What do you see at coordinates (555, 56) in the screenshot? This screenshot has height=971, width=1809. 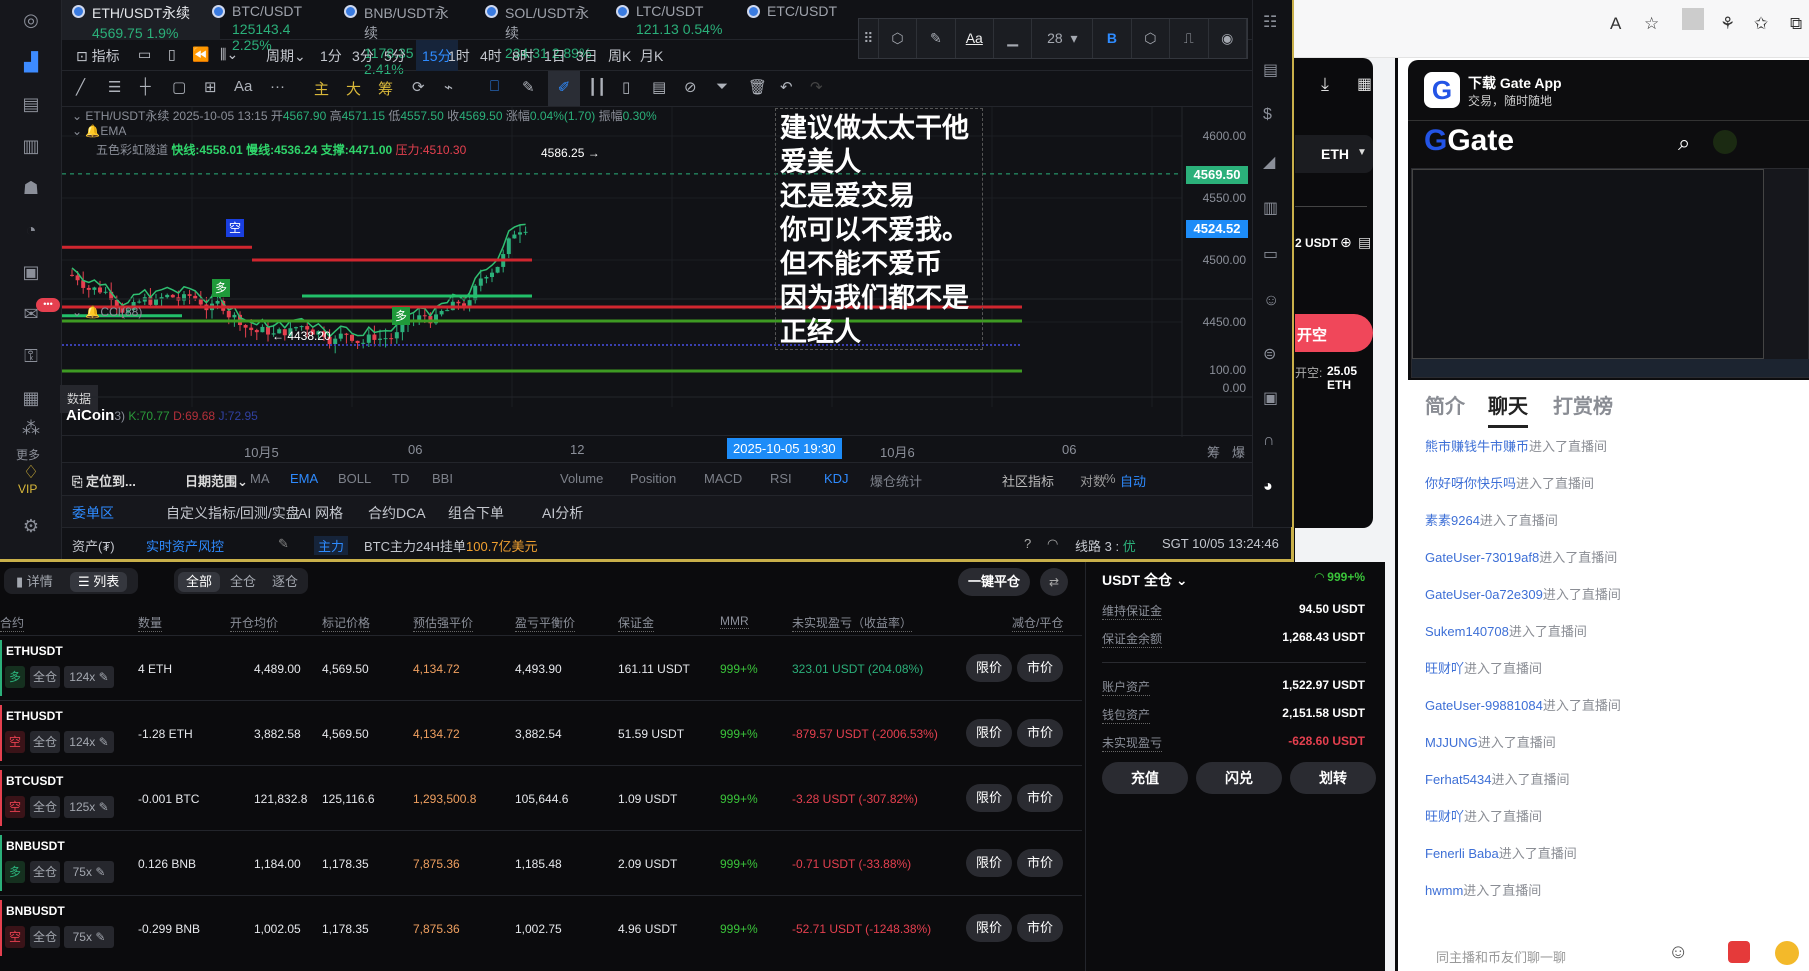 I see `period-option: 1日` at bounding box center [555, 56].